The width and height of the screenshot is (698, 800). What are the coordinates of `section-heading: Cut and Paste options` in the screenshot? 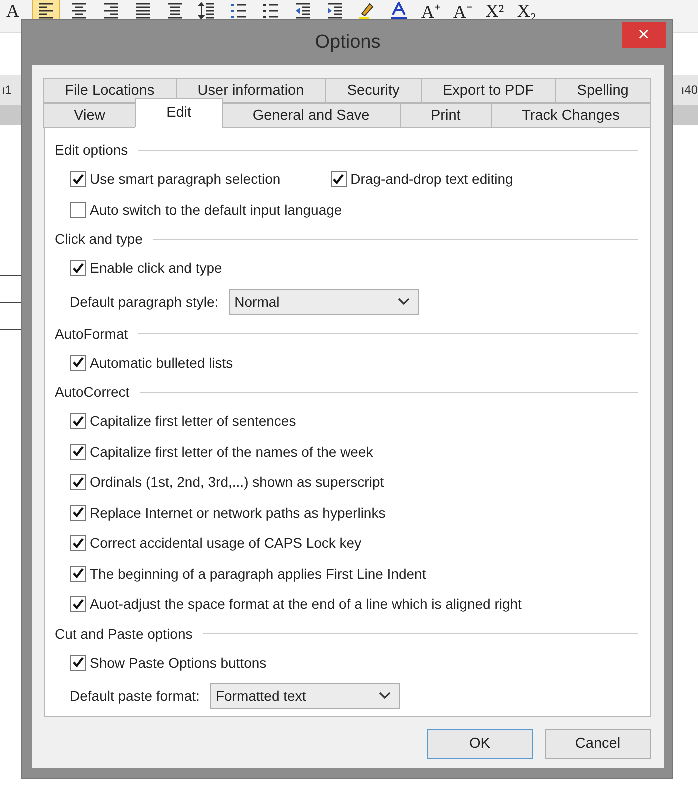 It's located at (124, 634).